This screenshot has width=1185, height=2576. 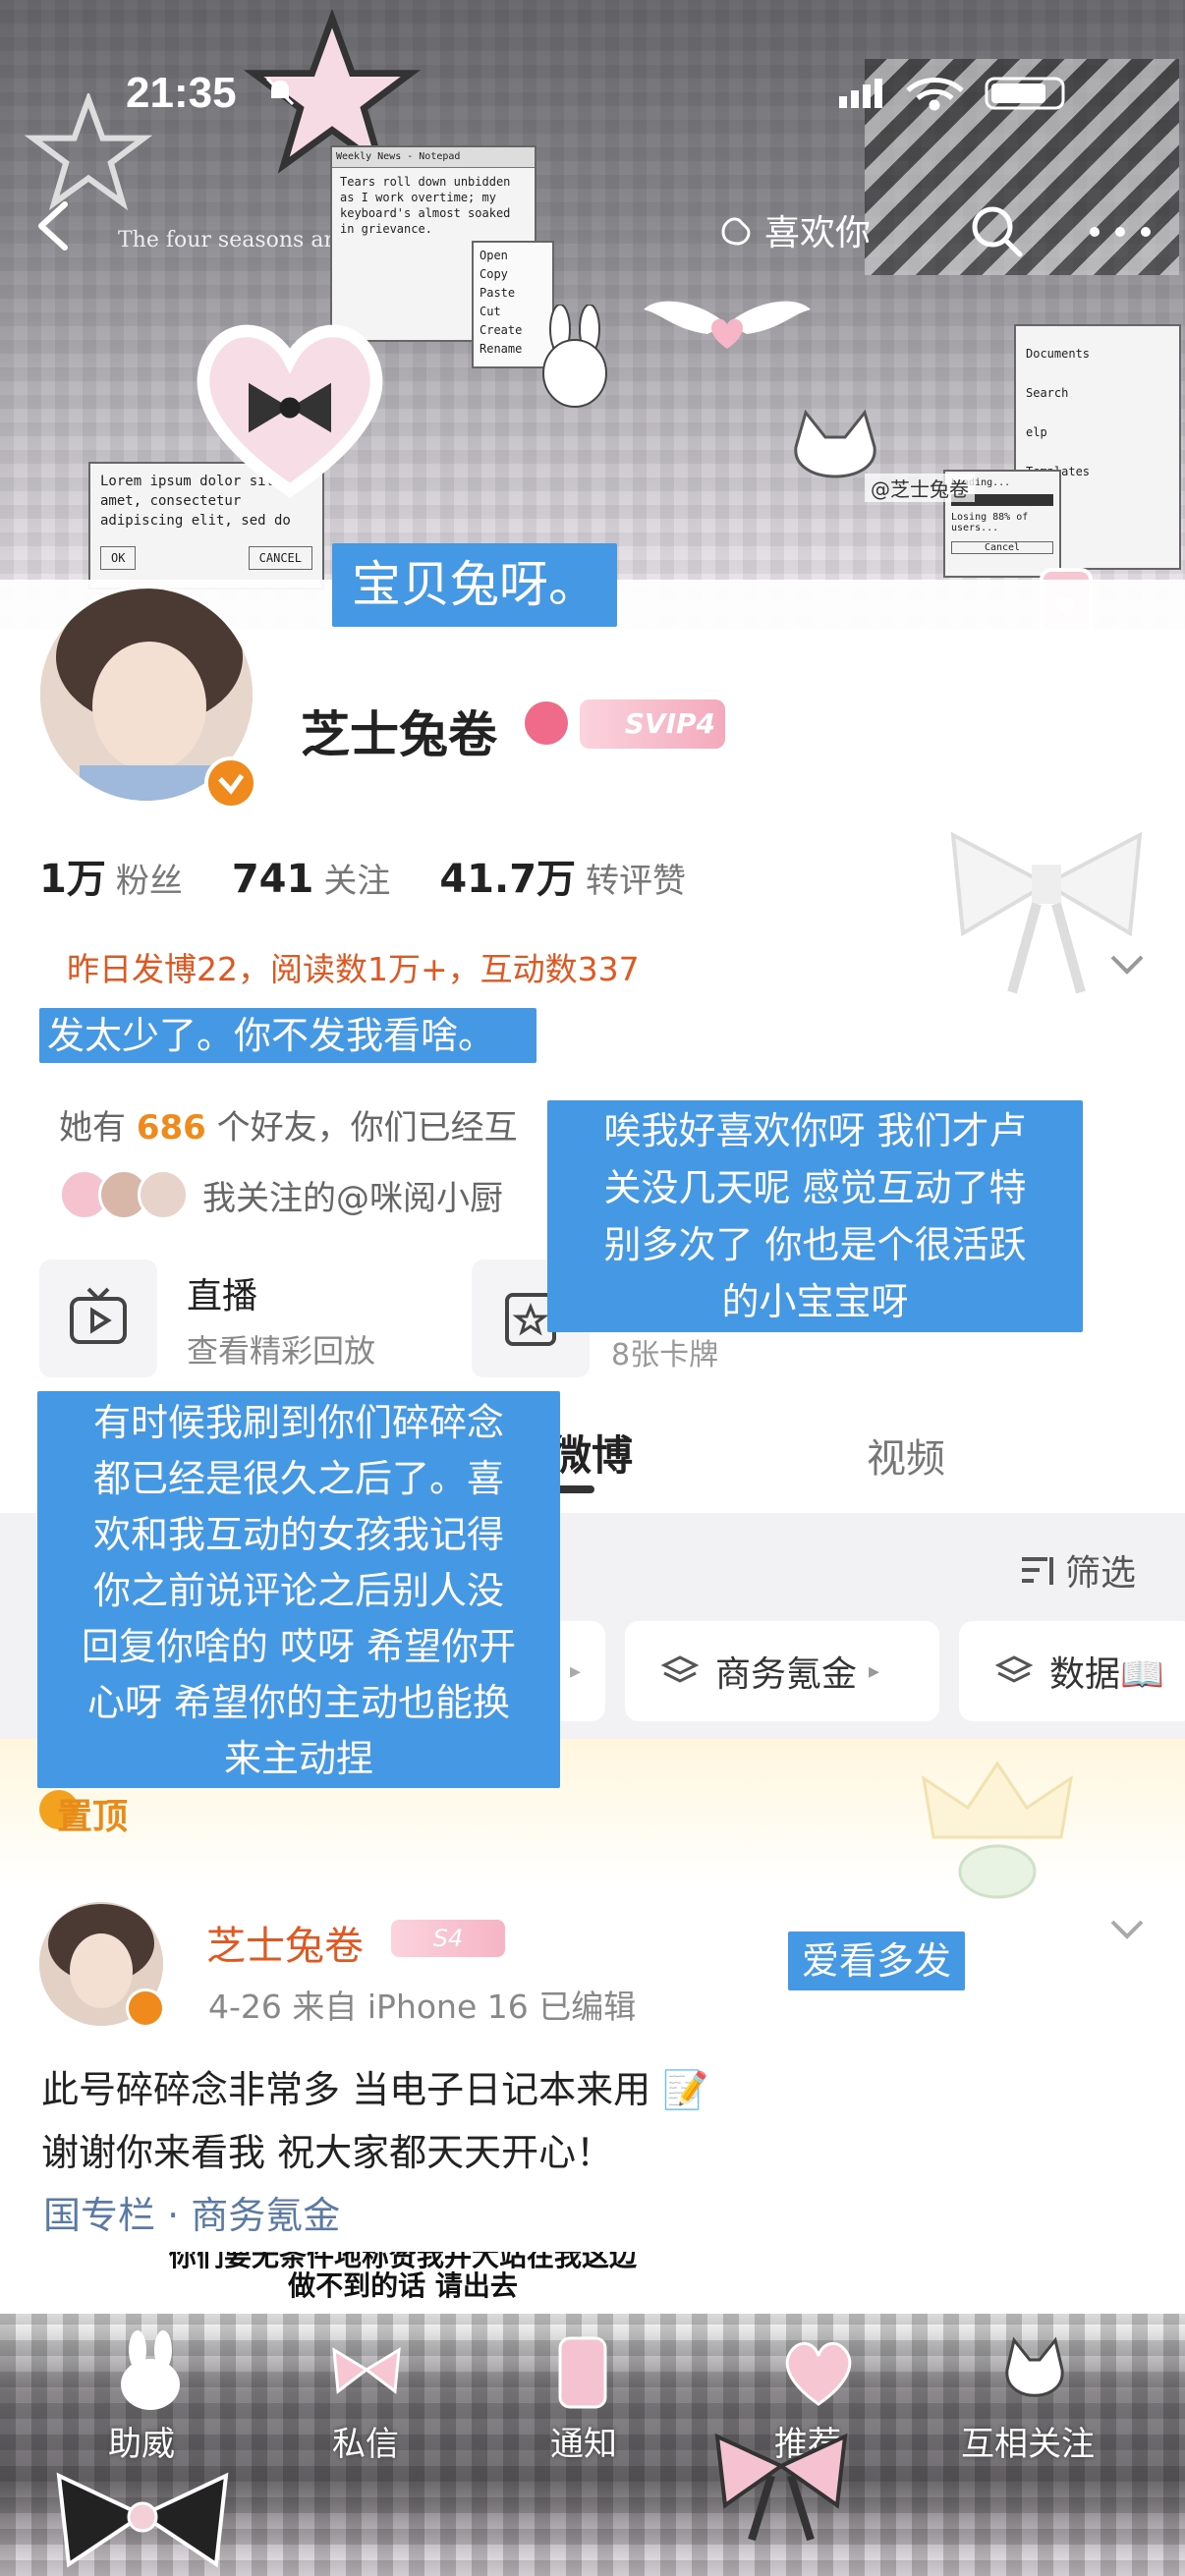 I want to click on caption-line: 都已经是很久之后了。喜, so click(x=298, y=1478).